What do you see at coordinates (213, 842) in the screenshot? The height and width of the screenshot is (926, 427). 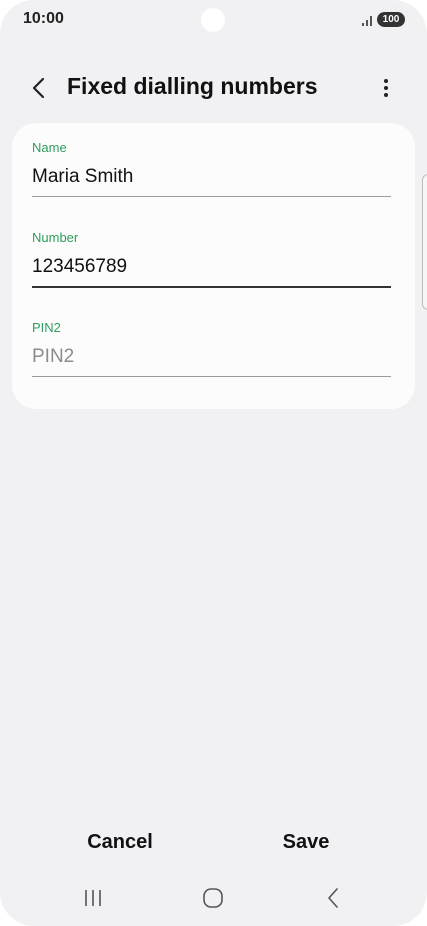 I see `bottom-actions: Cancel Save` at bounding box center [213, 842].